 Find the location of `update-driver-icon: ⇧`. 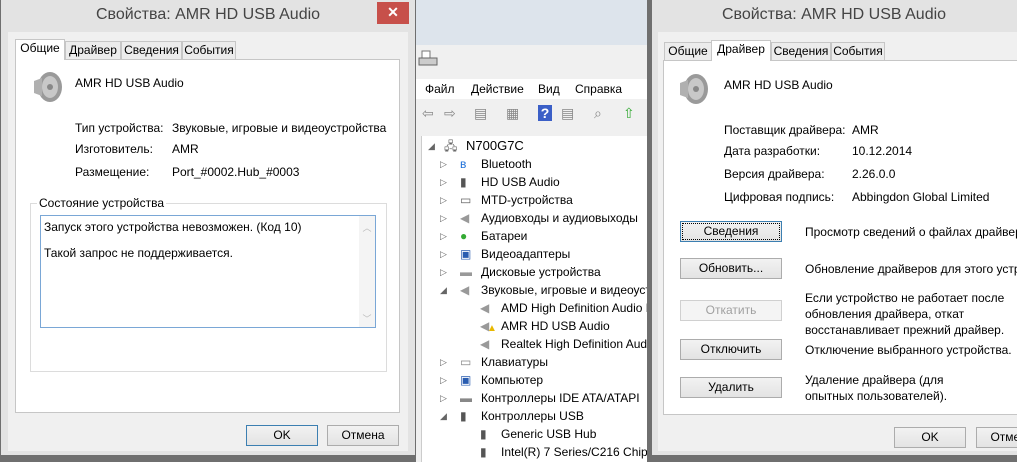

update-driver-icon: ⇧ is located at coordinates (629, 113).